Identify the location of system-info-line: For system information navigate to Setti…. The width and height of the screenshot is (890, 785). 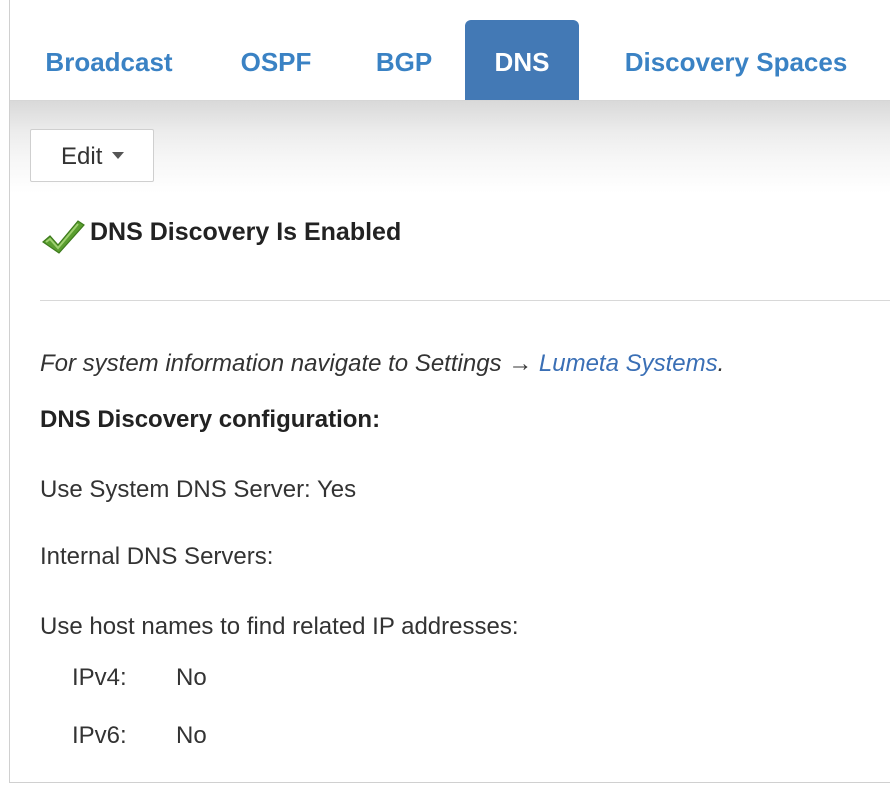
(382, 364).